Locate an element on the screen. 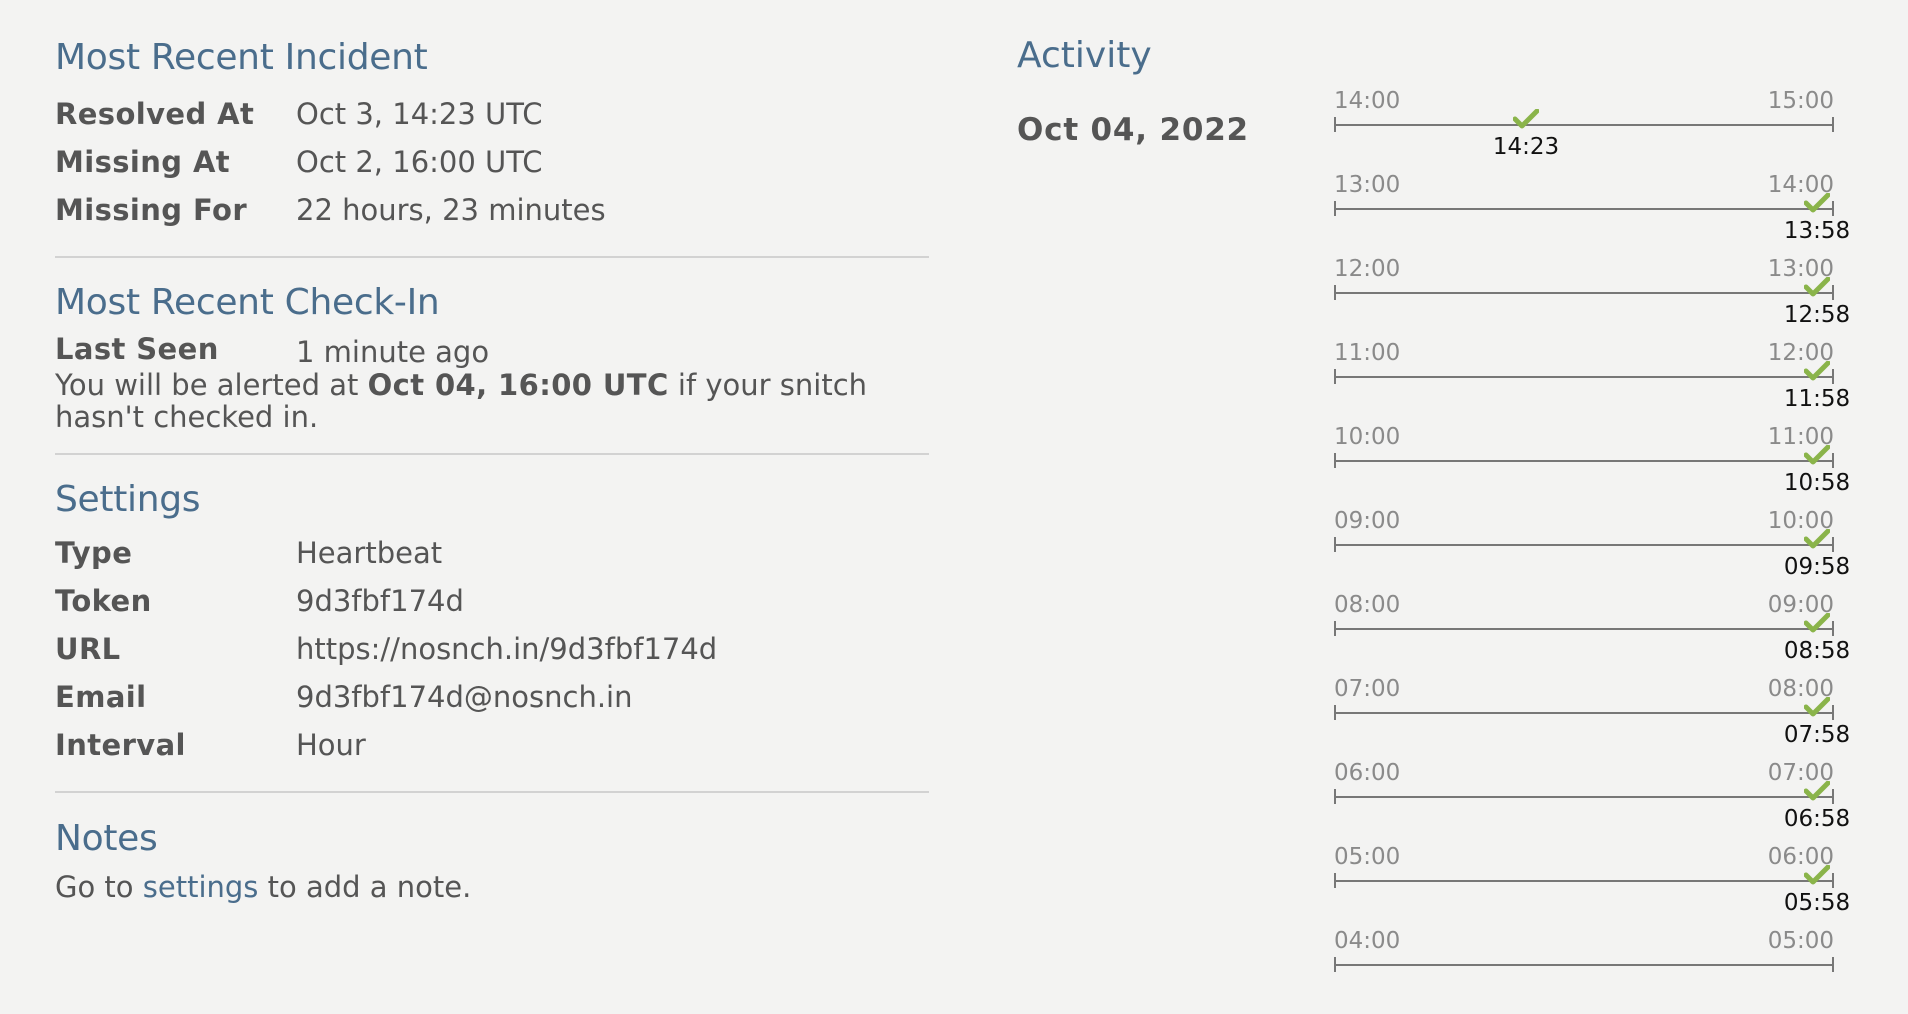 The width and height of the screenshot is (1908, 1014). timeline-start-label: 09:00 is located at coordinates (1367, 521).